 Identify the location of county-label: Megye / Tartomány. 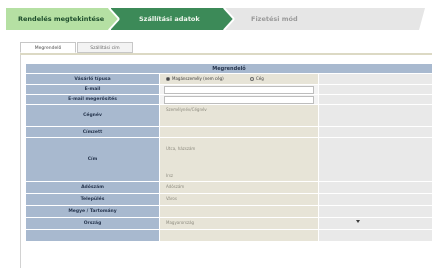
(92, 211).